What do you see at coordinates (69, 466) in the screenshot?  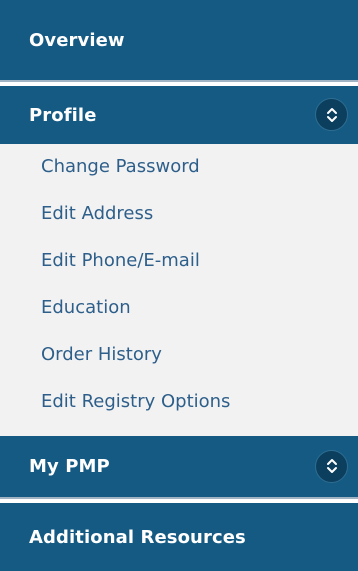 I see `nav-header-label: My PMP` at bounding box center [69, 466].